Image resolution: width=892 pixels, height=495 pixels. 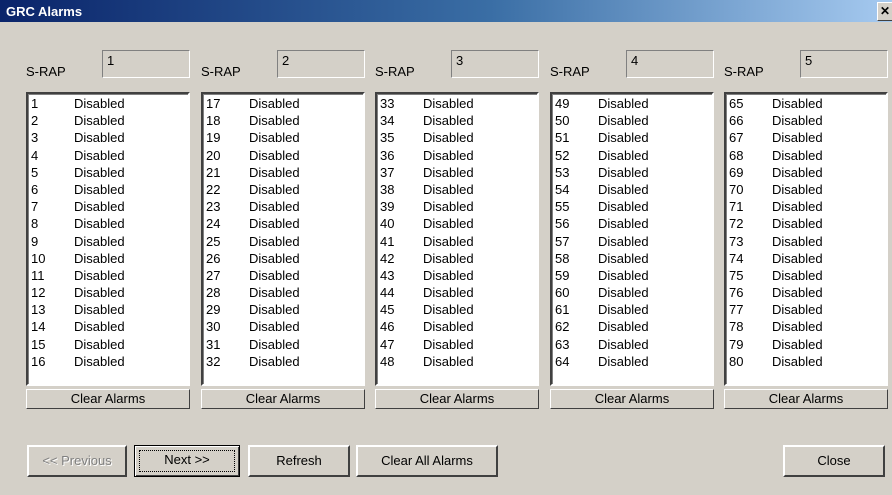 I want to click on close-button: Close, so click(x=834, y=461).